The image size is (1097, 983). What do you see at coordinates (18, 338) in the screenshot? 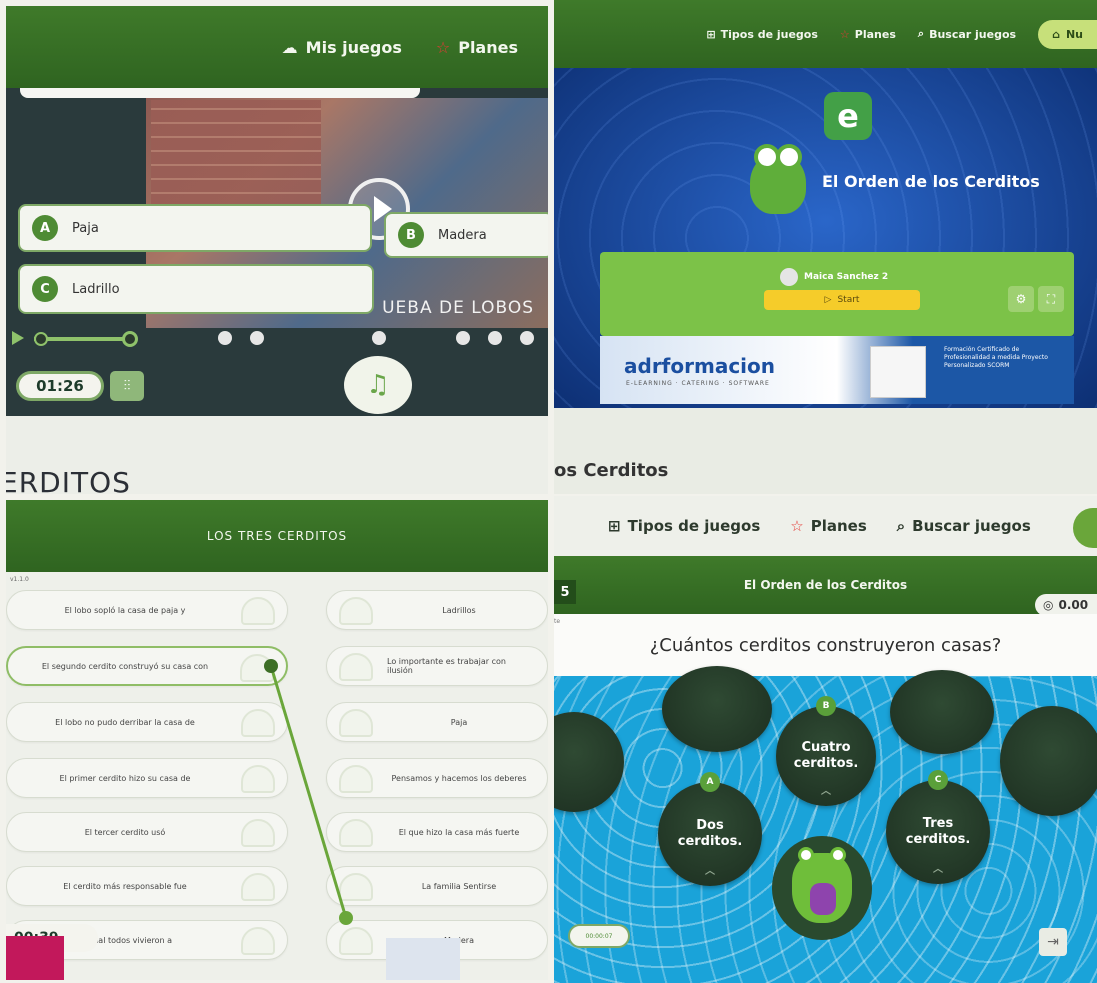
I see `play-small-icon` at bounding box center [18, 338].